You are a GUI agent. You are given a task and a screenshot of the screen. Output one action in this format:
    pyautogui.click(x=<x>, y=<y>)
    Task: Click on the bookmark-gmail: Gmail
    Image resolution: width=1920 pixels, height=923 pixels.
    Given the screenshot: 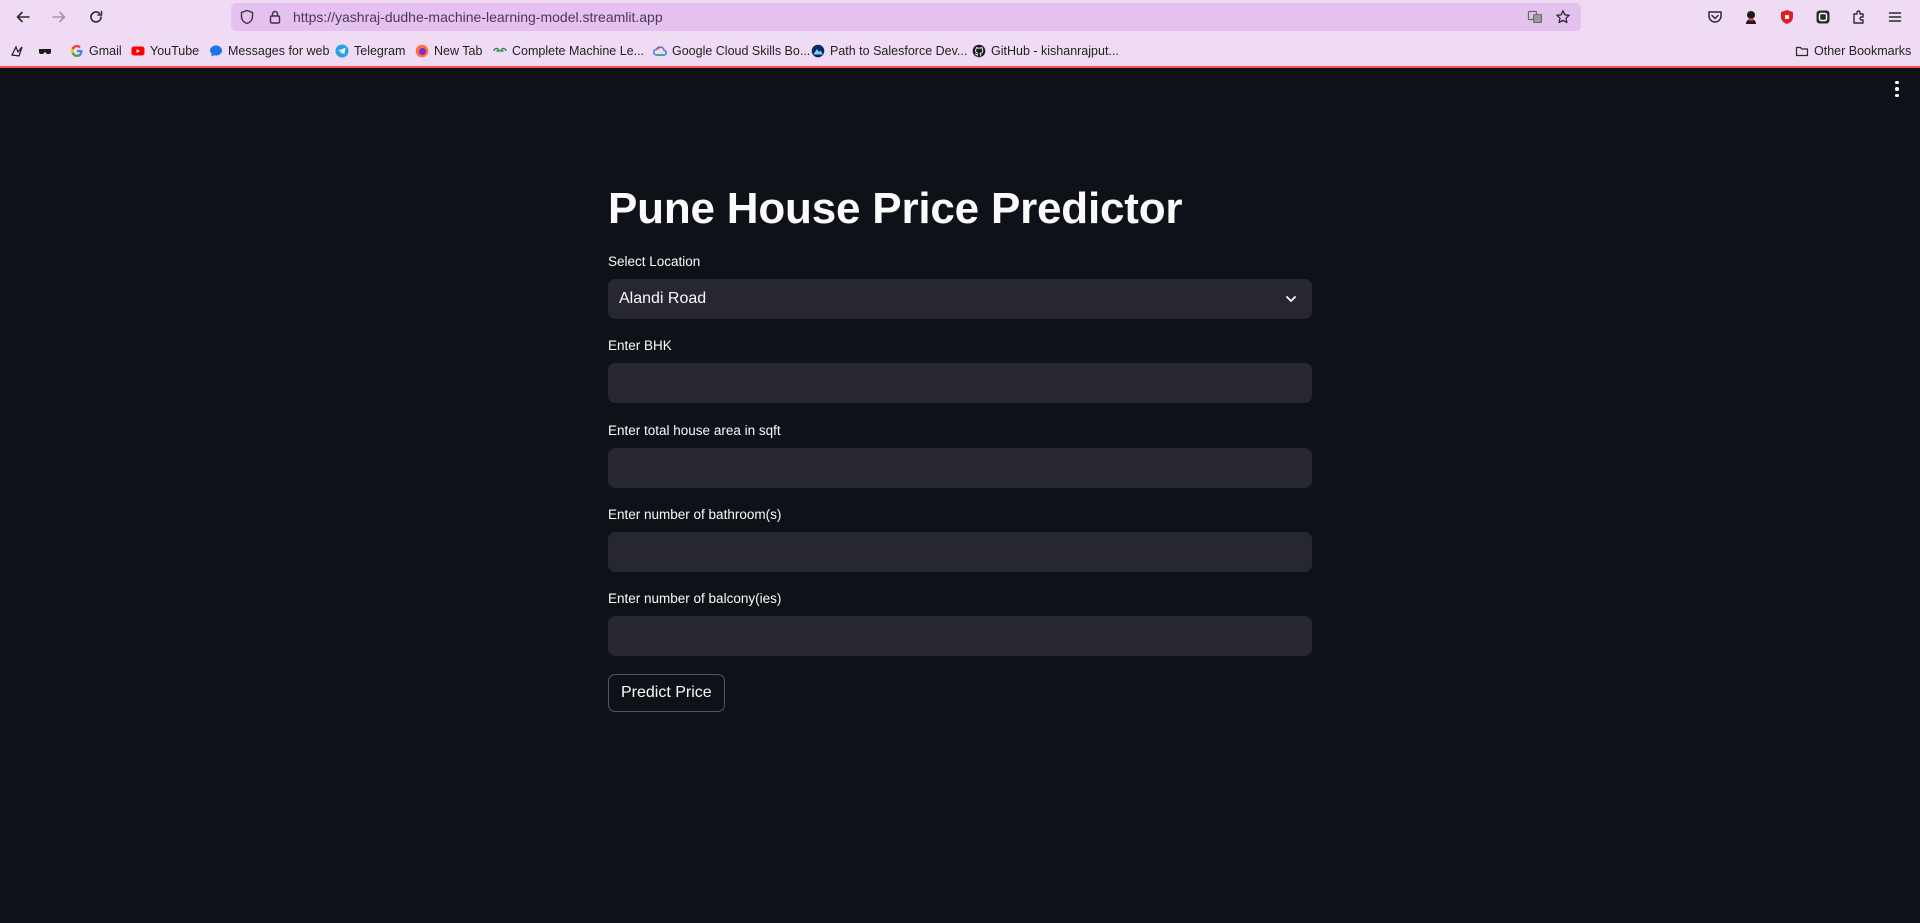 What is the action you would take?
    pyautogui.click(x=96, y=51)
    